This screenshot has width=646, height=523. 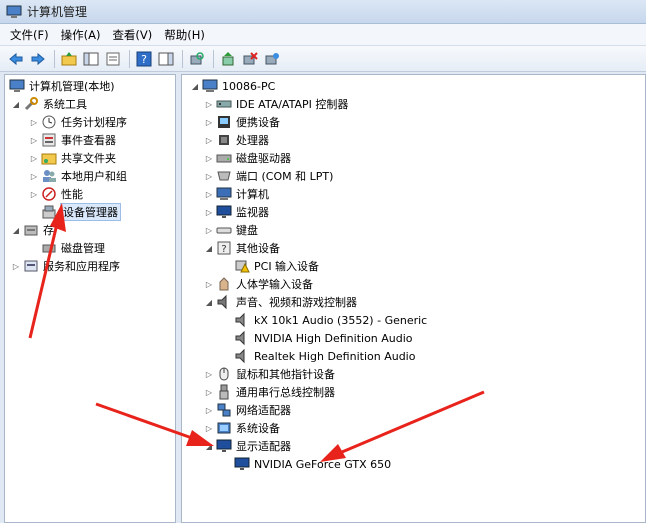 What do you see at coordinates (197, 59) in the screenshot?
I see `scan-hardware-button` at bounding box center [197, 59].